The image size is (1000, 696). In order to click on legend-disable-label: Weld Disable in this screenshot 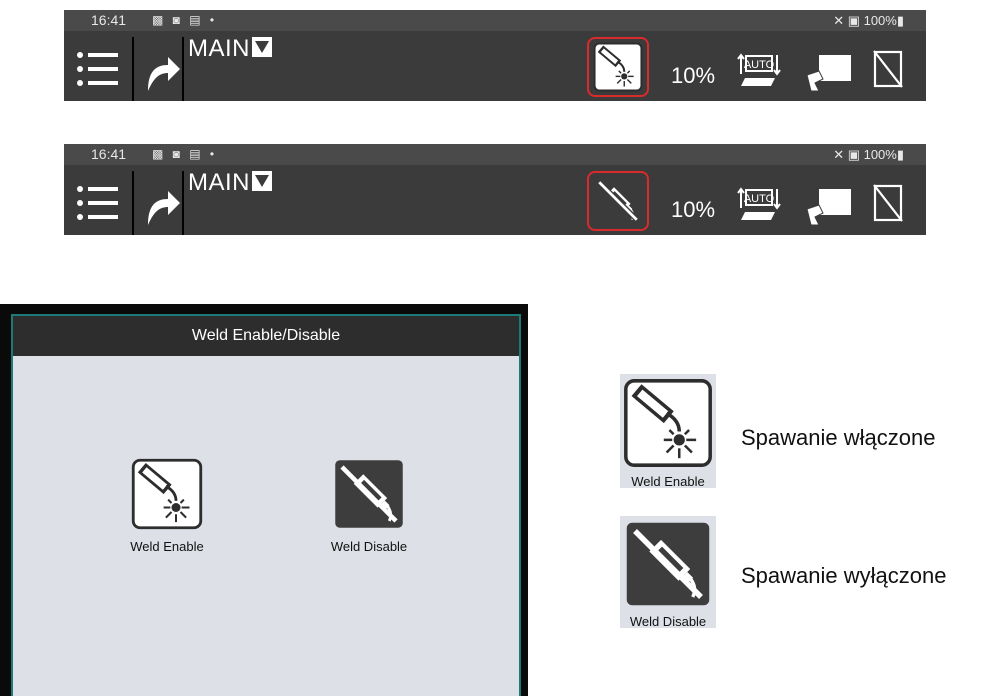, I will do `click(668, 621)`.